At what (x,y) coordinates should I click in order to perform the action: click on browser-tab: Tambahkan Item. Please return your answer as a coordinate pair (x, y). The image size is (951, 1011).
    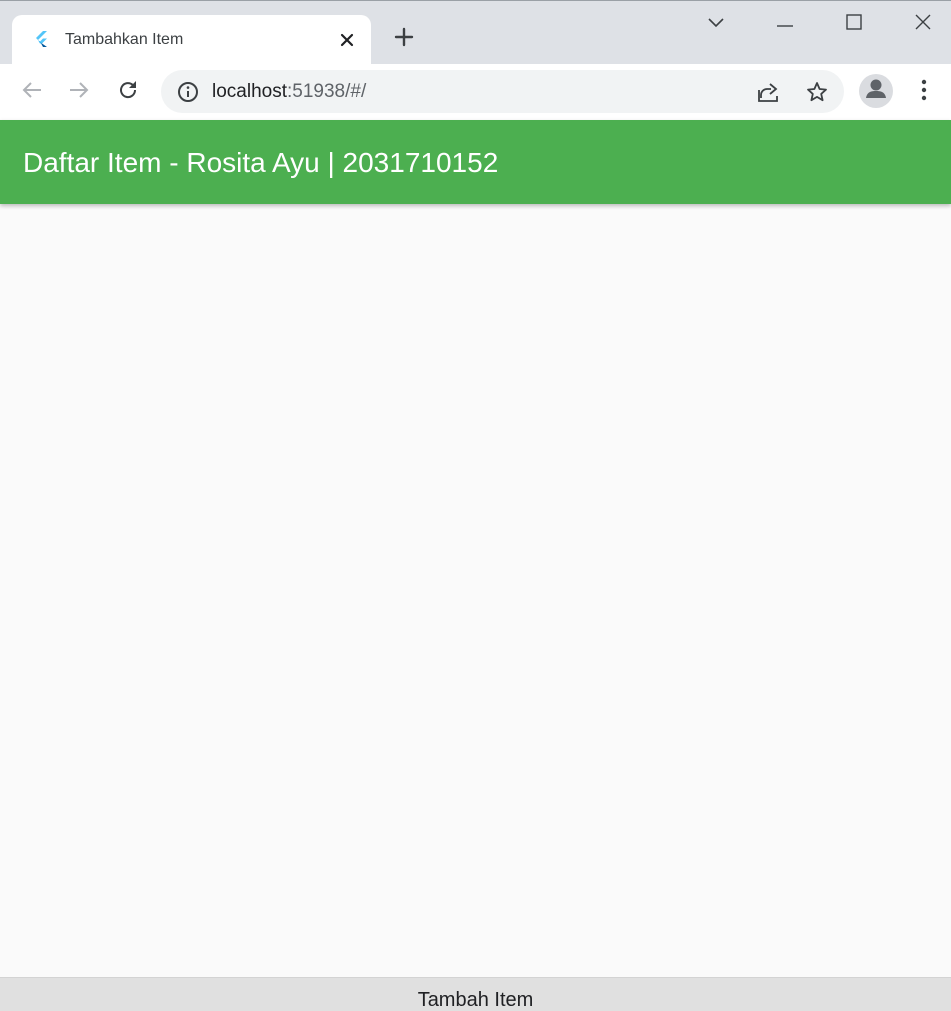
    Looking at the image, I should click on (191, 40).